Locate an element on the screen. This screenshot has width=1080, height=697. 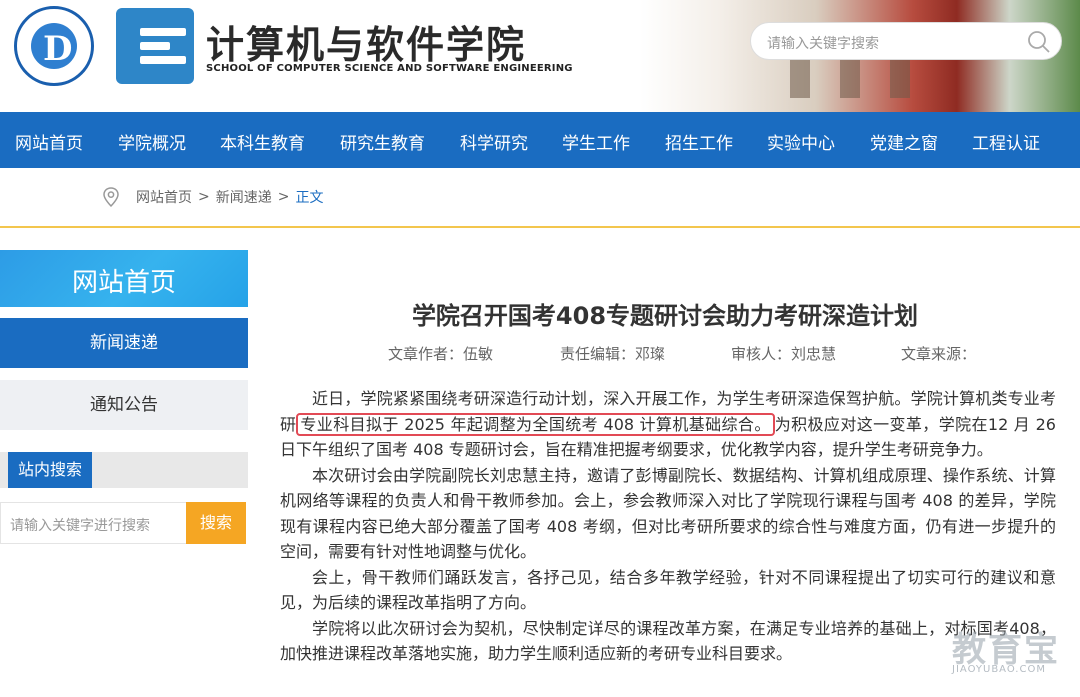
article-editor: 责任编辑：邓璨 is located at coordinates (613, 354).